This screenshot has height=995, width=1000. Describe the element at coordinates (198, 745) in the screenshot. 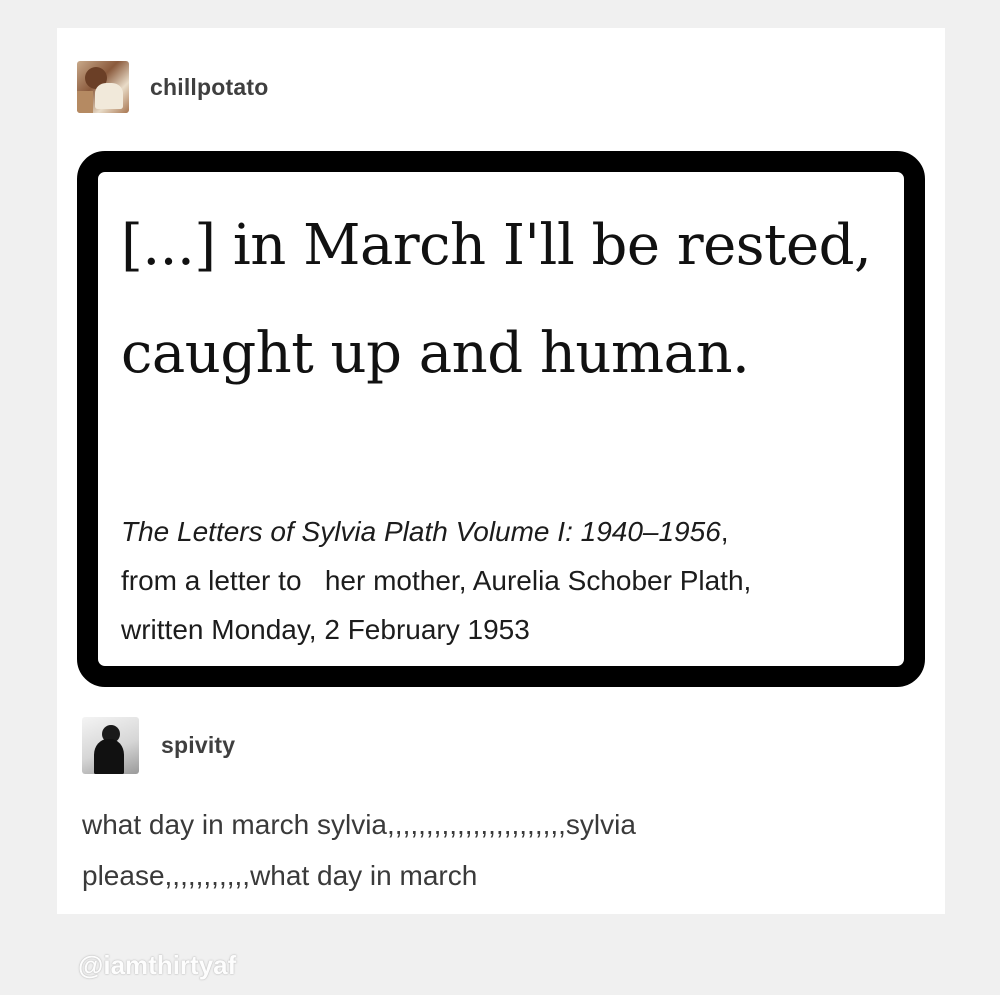

I see `username-link: spivity` at that location.